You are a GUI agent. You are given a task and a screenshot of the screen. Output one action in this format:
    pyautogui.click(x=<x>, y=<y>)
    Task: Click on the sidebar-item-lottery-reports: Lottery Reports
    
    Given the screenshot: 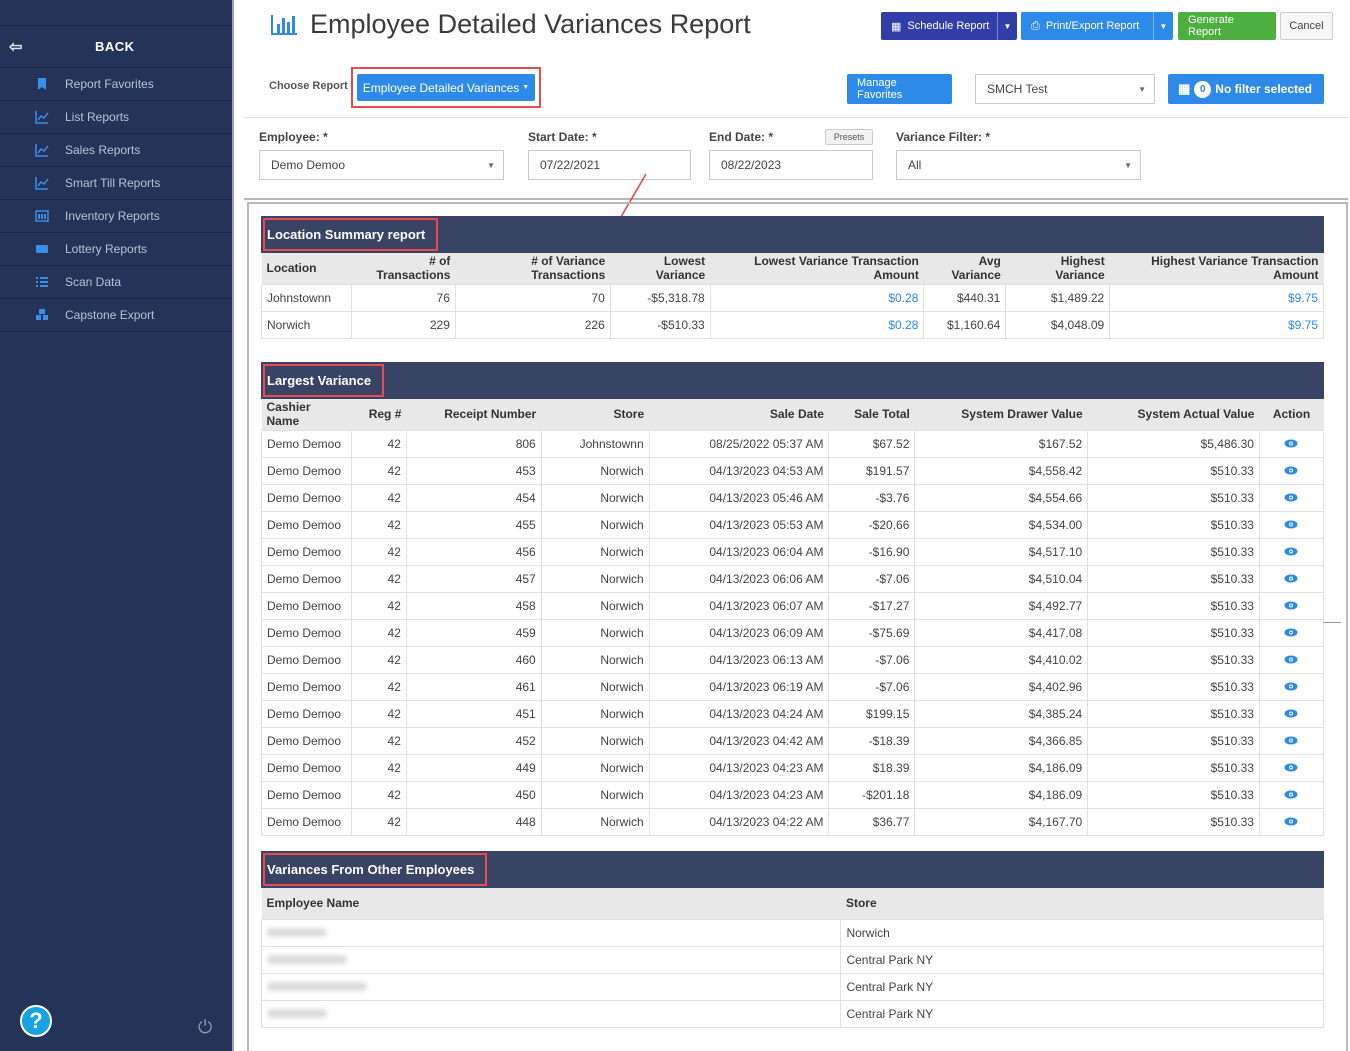 What is the action you would take?
    pyautogui.click(x=116, y=249)
    